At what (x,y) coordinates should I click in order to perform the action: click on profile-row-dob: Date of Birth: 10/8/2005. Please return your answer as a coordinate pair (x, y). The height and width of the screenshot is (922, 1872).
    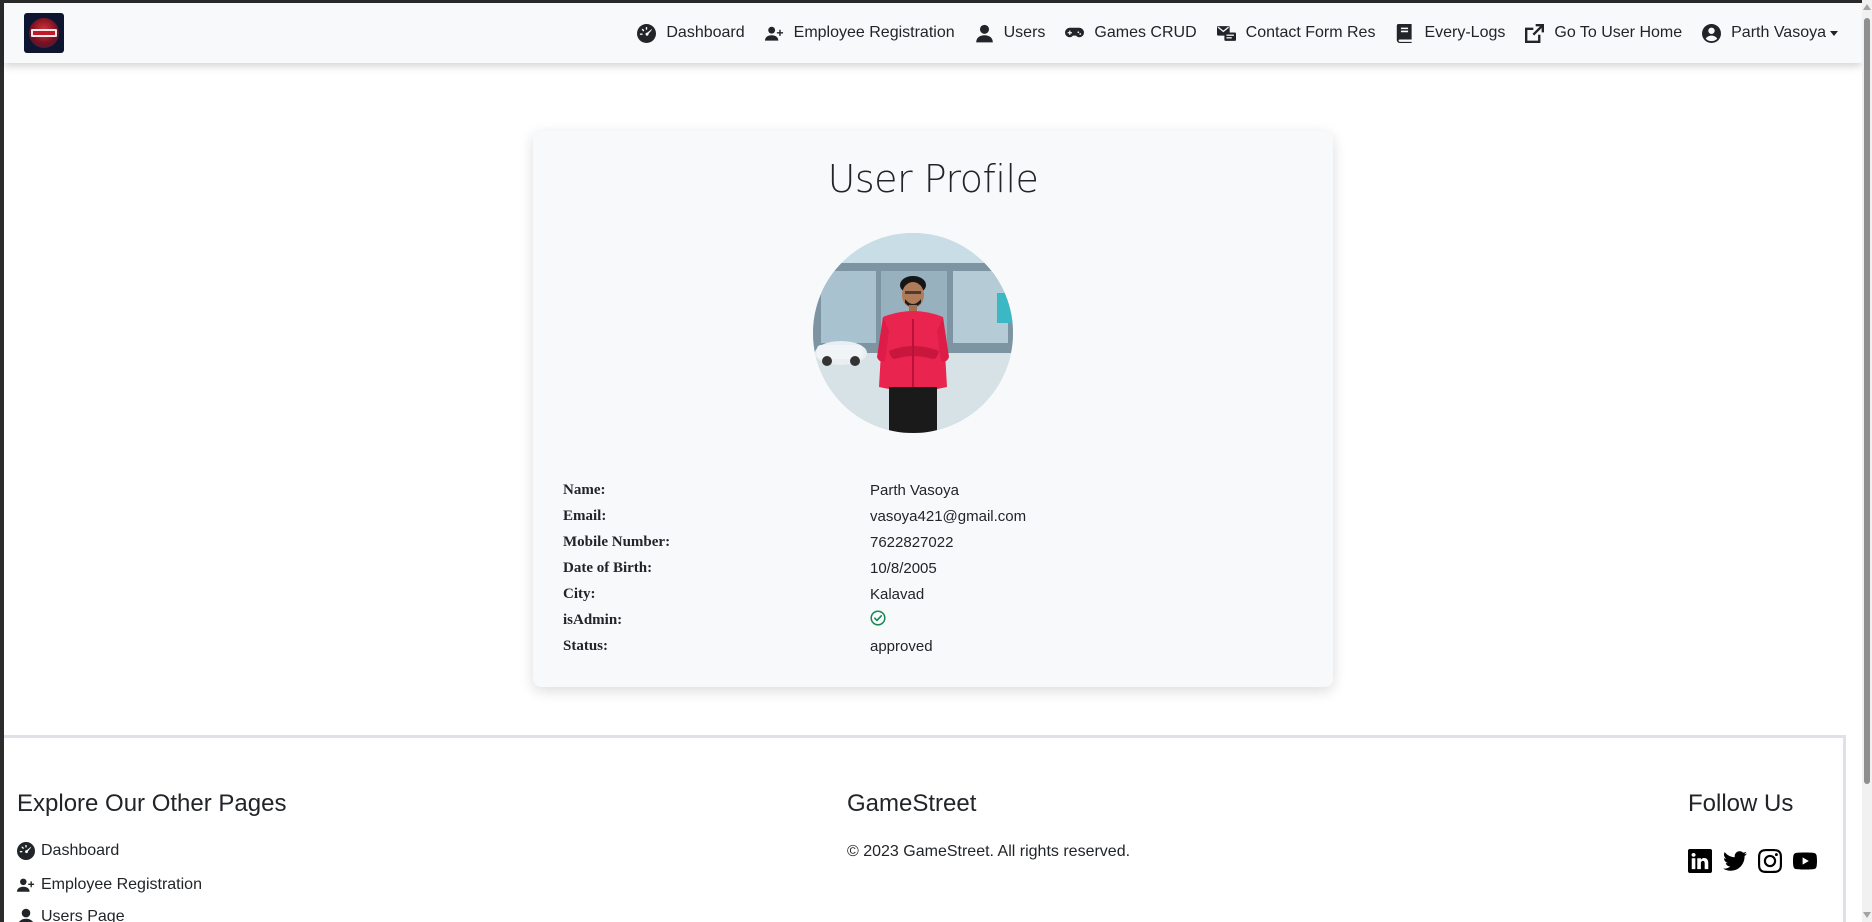
    Looking at the image, I should click on (933, 568).